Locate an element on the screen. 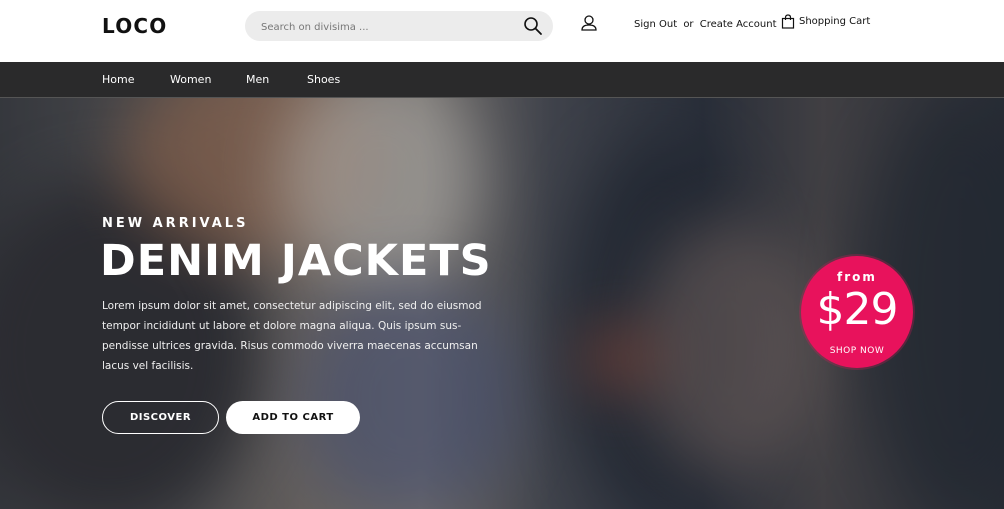  add-to-cart-button: ADD TO CART is located at coordinates (293, 417).